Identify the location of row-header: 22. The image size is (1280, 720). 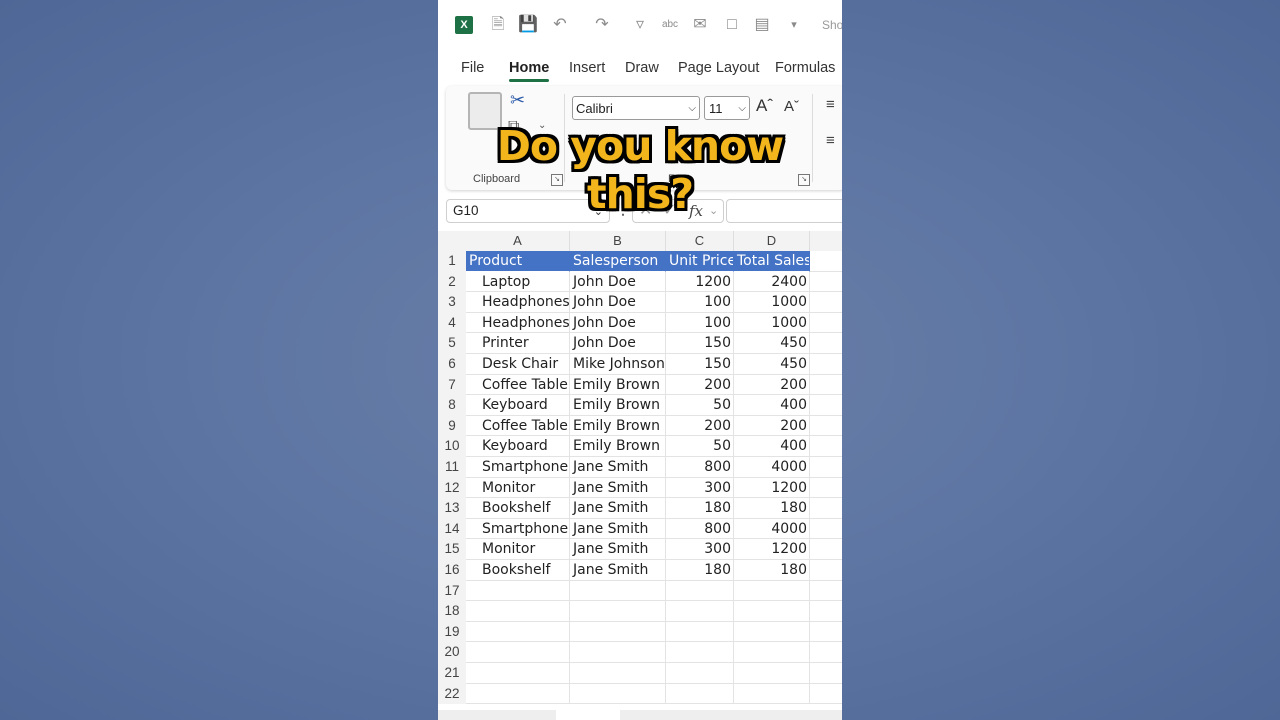
(452, 694).